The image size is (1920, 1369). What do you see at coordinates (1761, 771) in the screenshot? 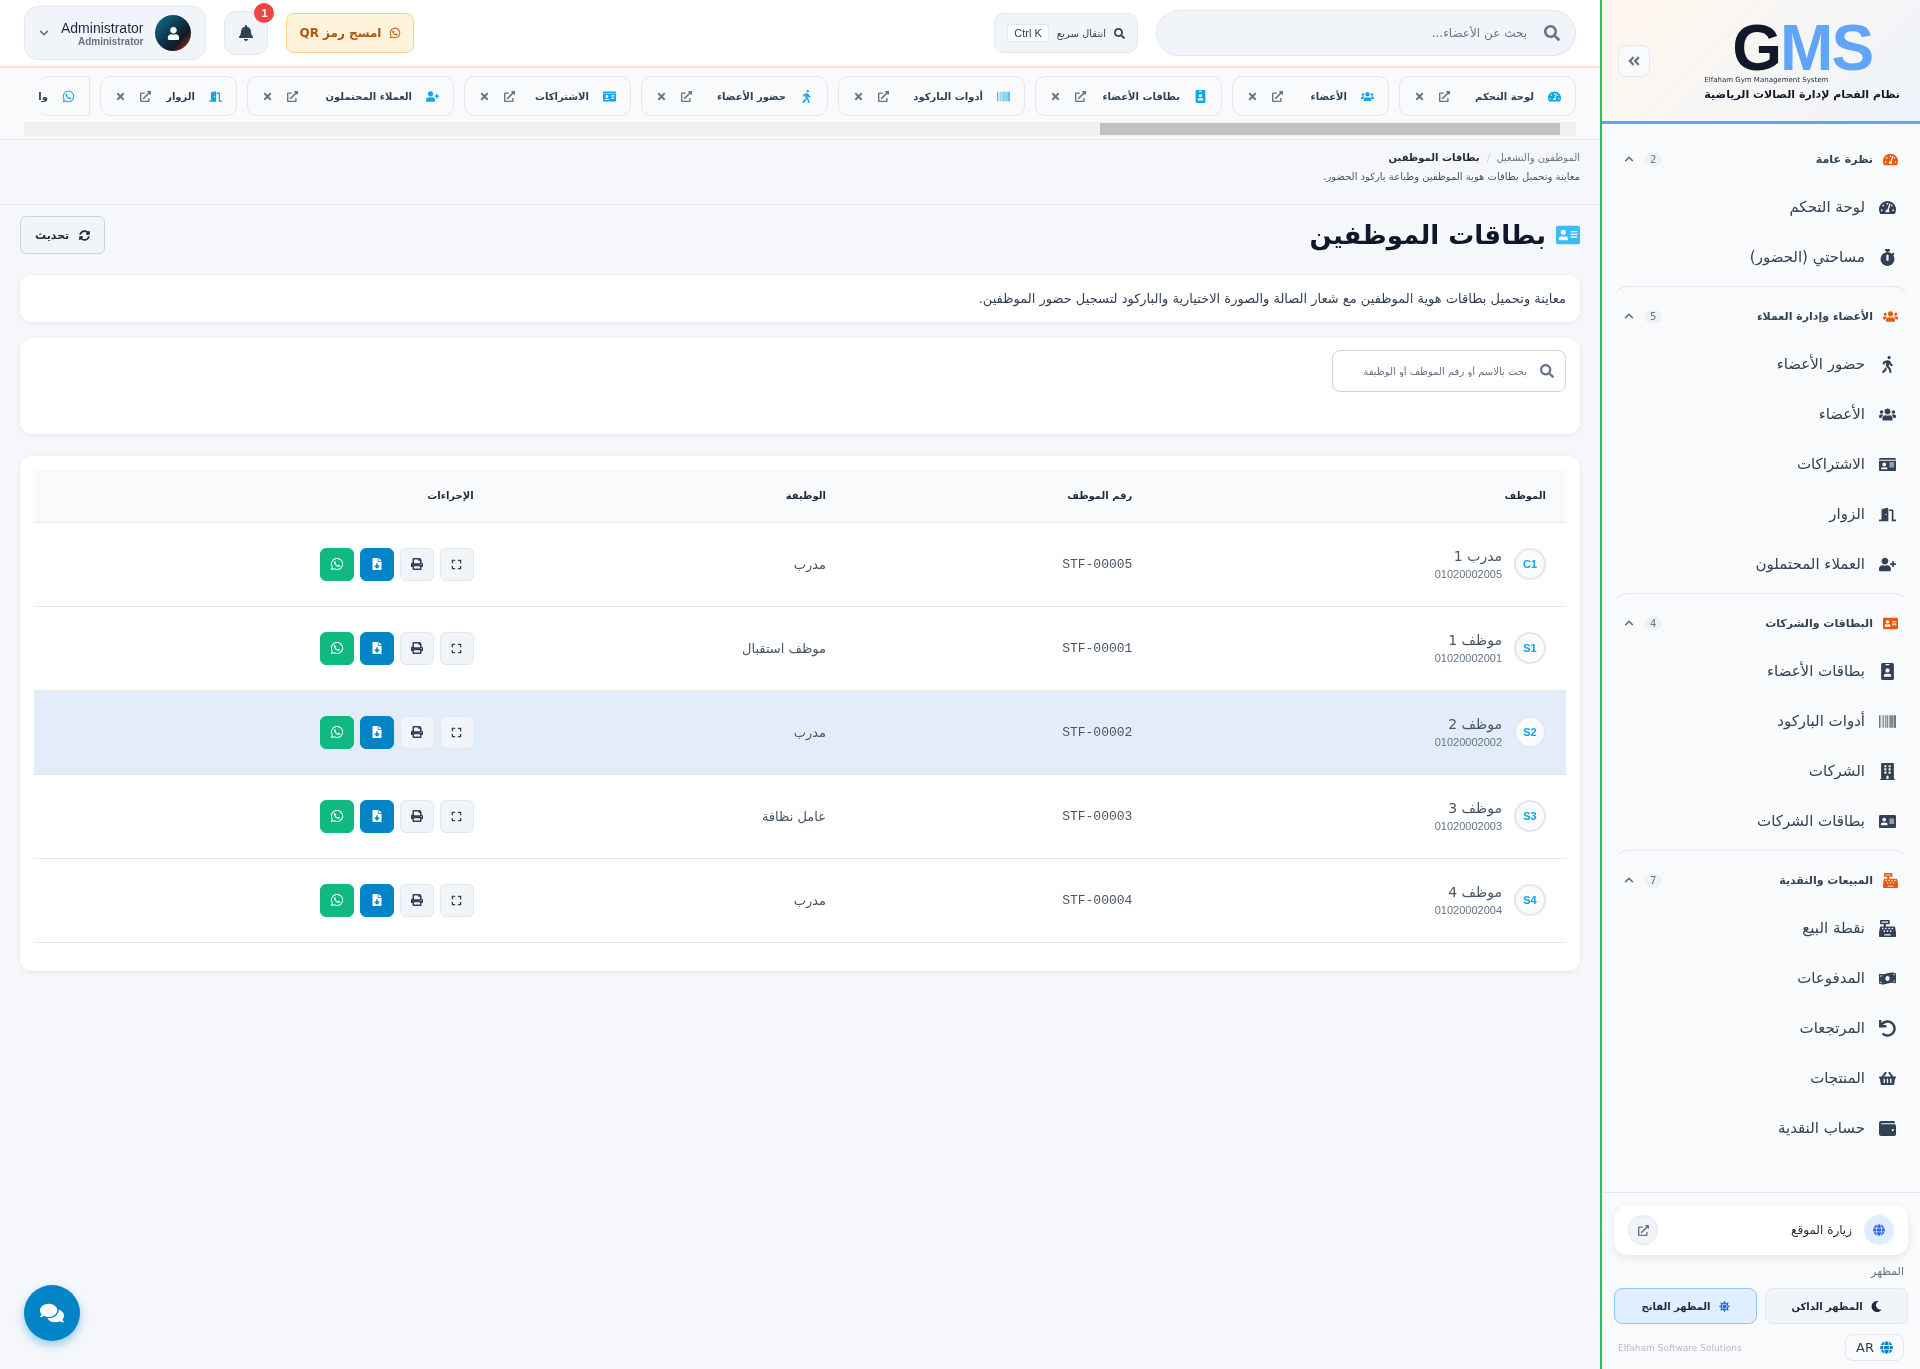
I see `nav-item: الشركات` at bounding box center [1761, 771].